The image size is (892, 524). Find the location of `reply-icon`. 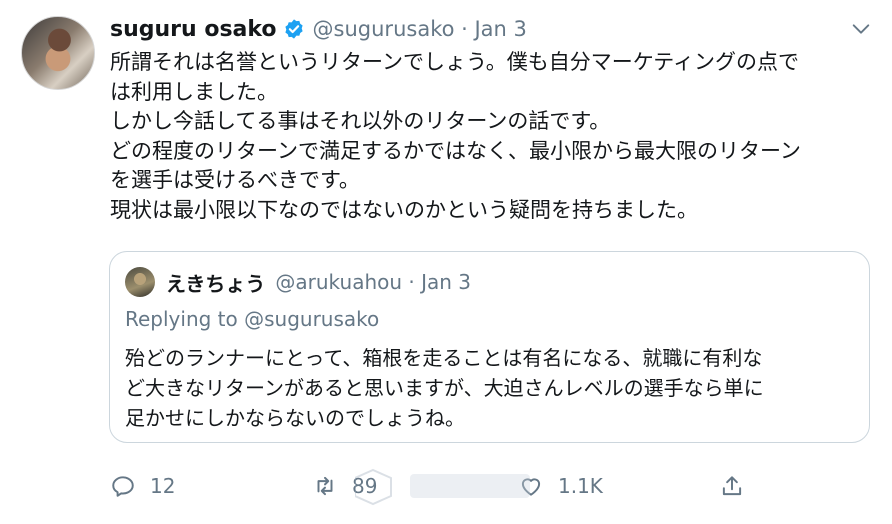

reply-icon is located at coordinates (123, 486).